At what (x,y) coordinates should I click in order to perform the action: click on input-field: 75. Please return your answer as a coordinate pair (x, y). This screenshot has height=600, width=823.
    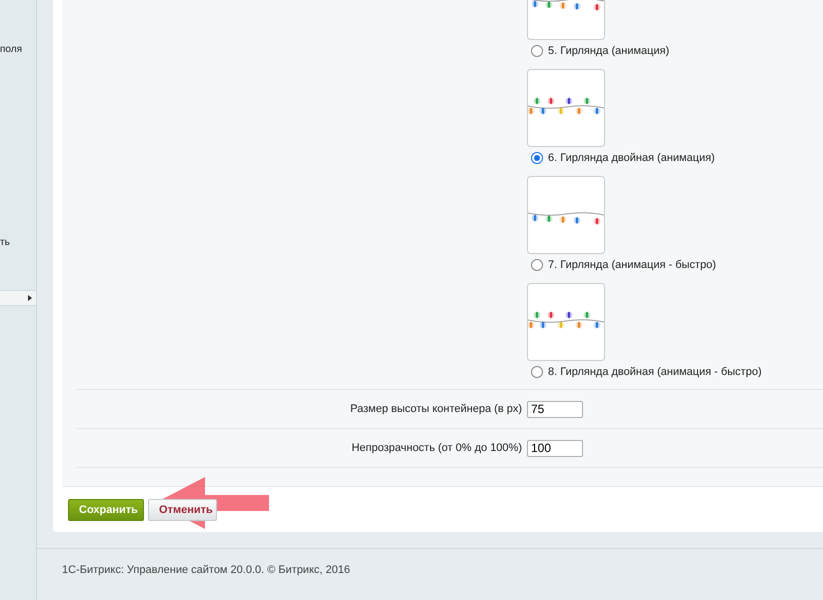
    Looking at the image, I should click on (555, 409).